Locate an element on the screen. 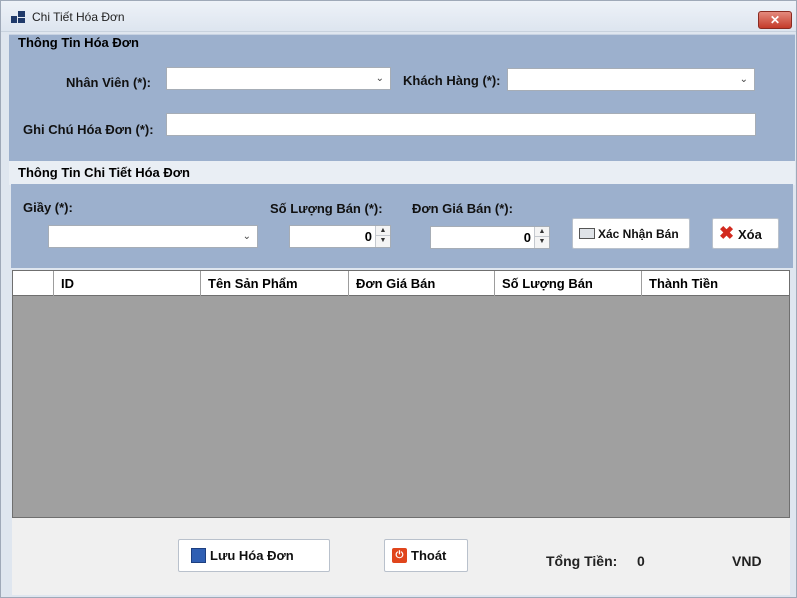  column-unit-price: Đơn Giá Bán is located at coordinates (422, 283).